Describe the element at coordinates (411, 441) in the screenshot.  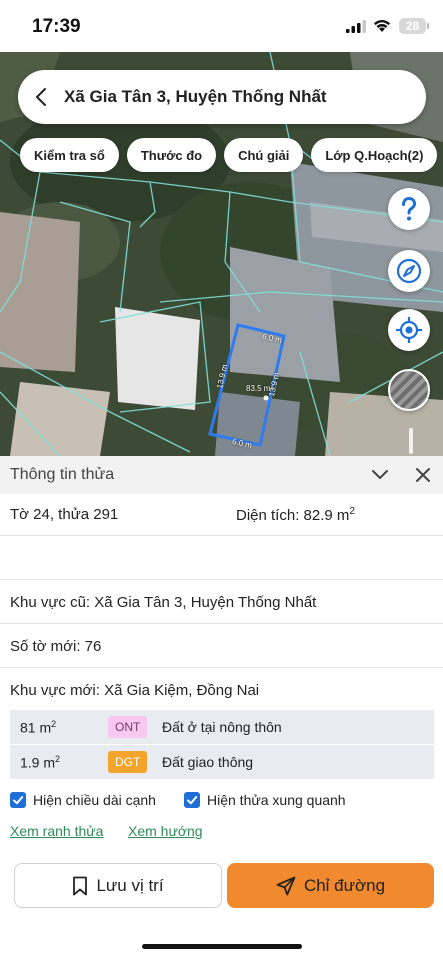
I see `map-scroll-indicator` at that location.